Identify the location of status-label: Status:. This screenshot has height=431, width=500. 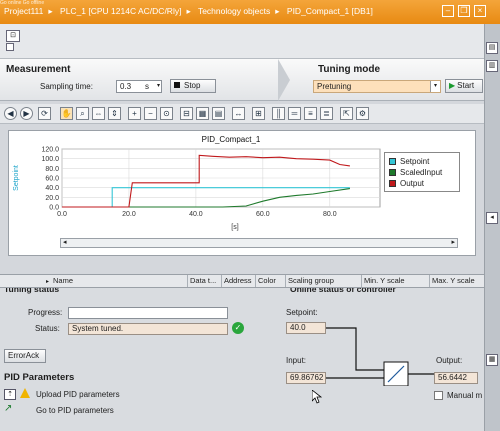
(47, 328).